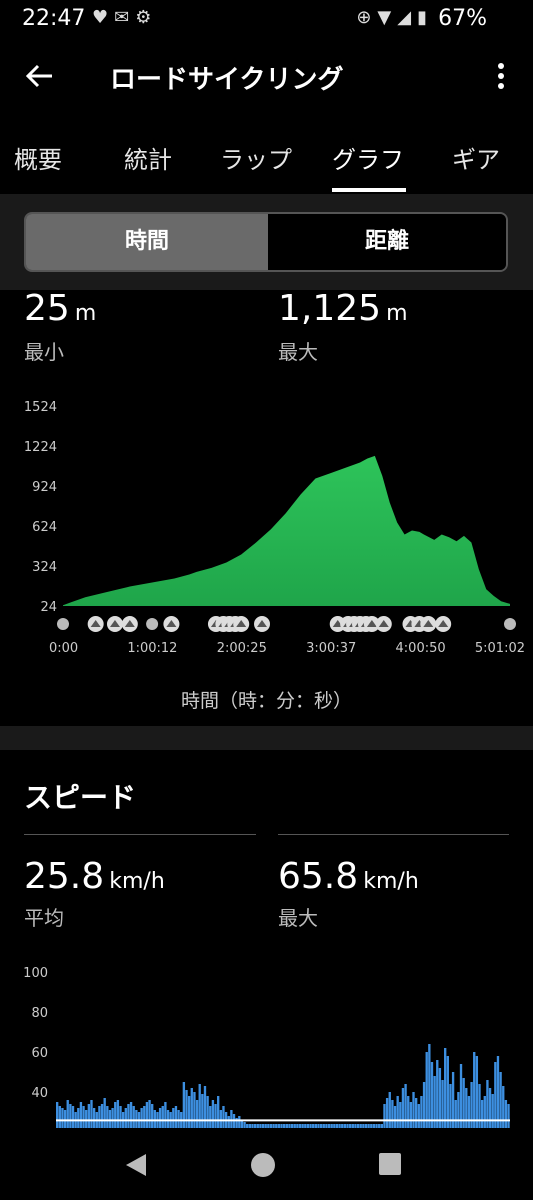 The height and width of the screenshot is (1200, 533). Describe the element at coordinates (54, 18) in the screenshot. I see `status-time: 22:47` at that location.